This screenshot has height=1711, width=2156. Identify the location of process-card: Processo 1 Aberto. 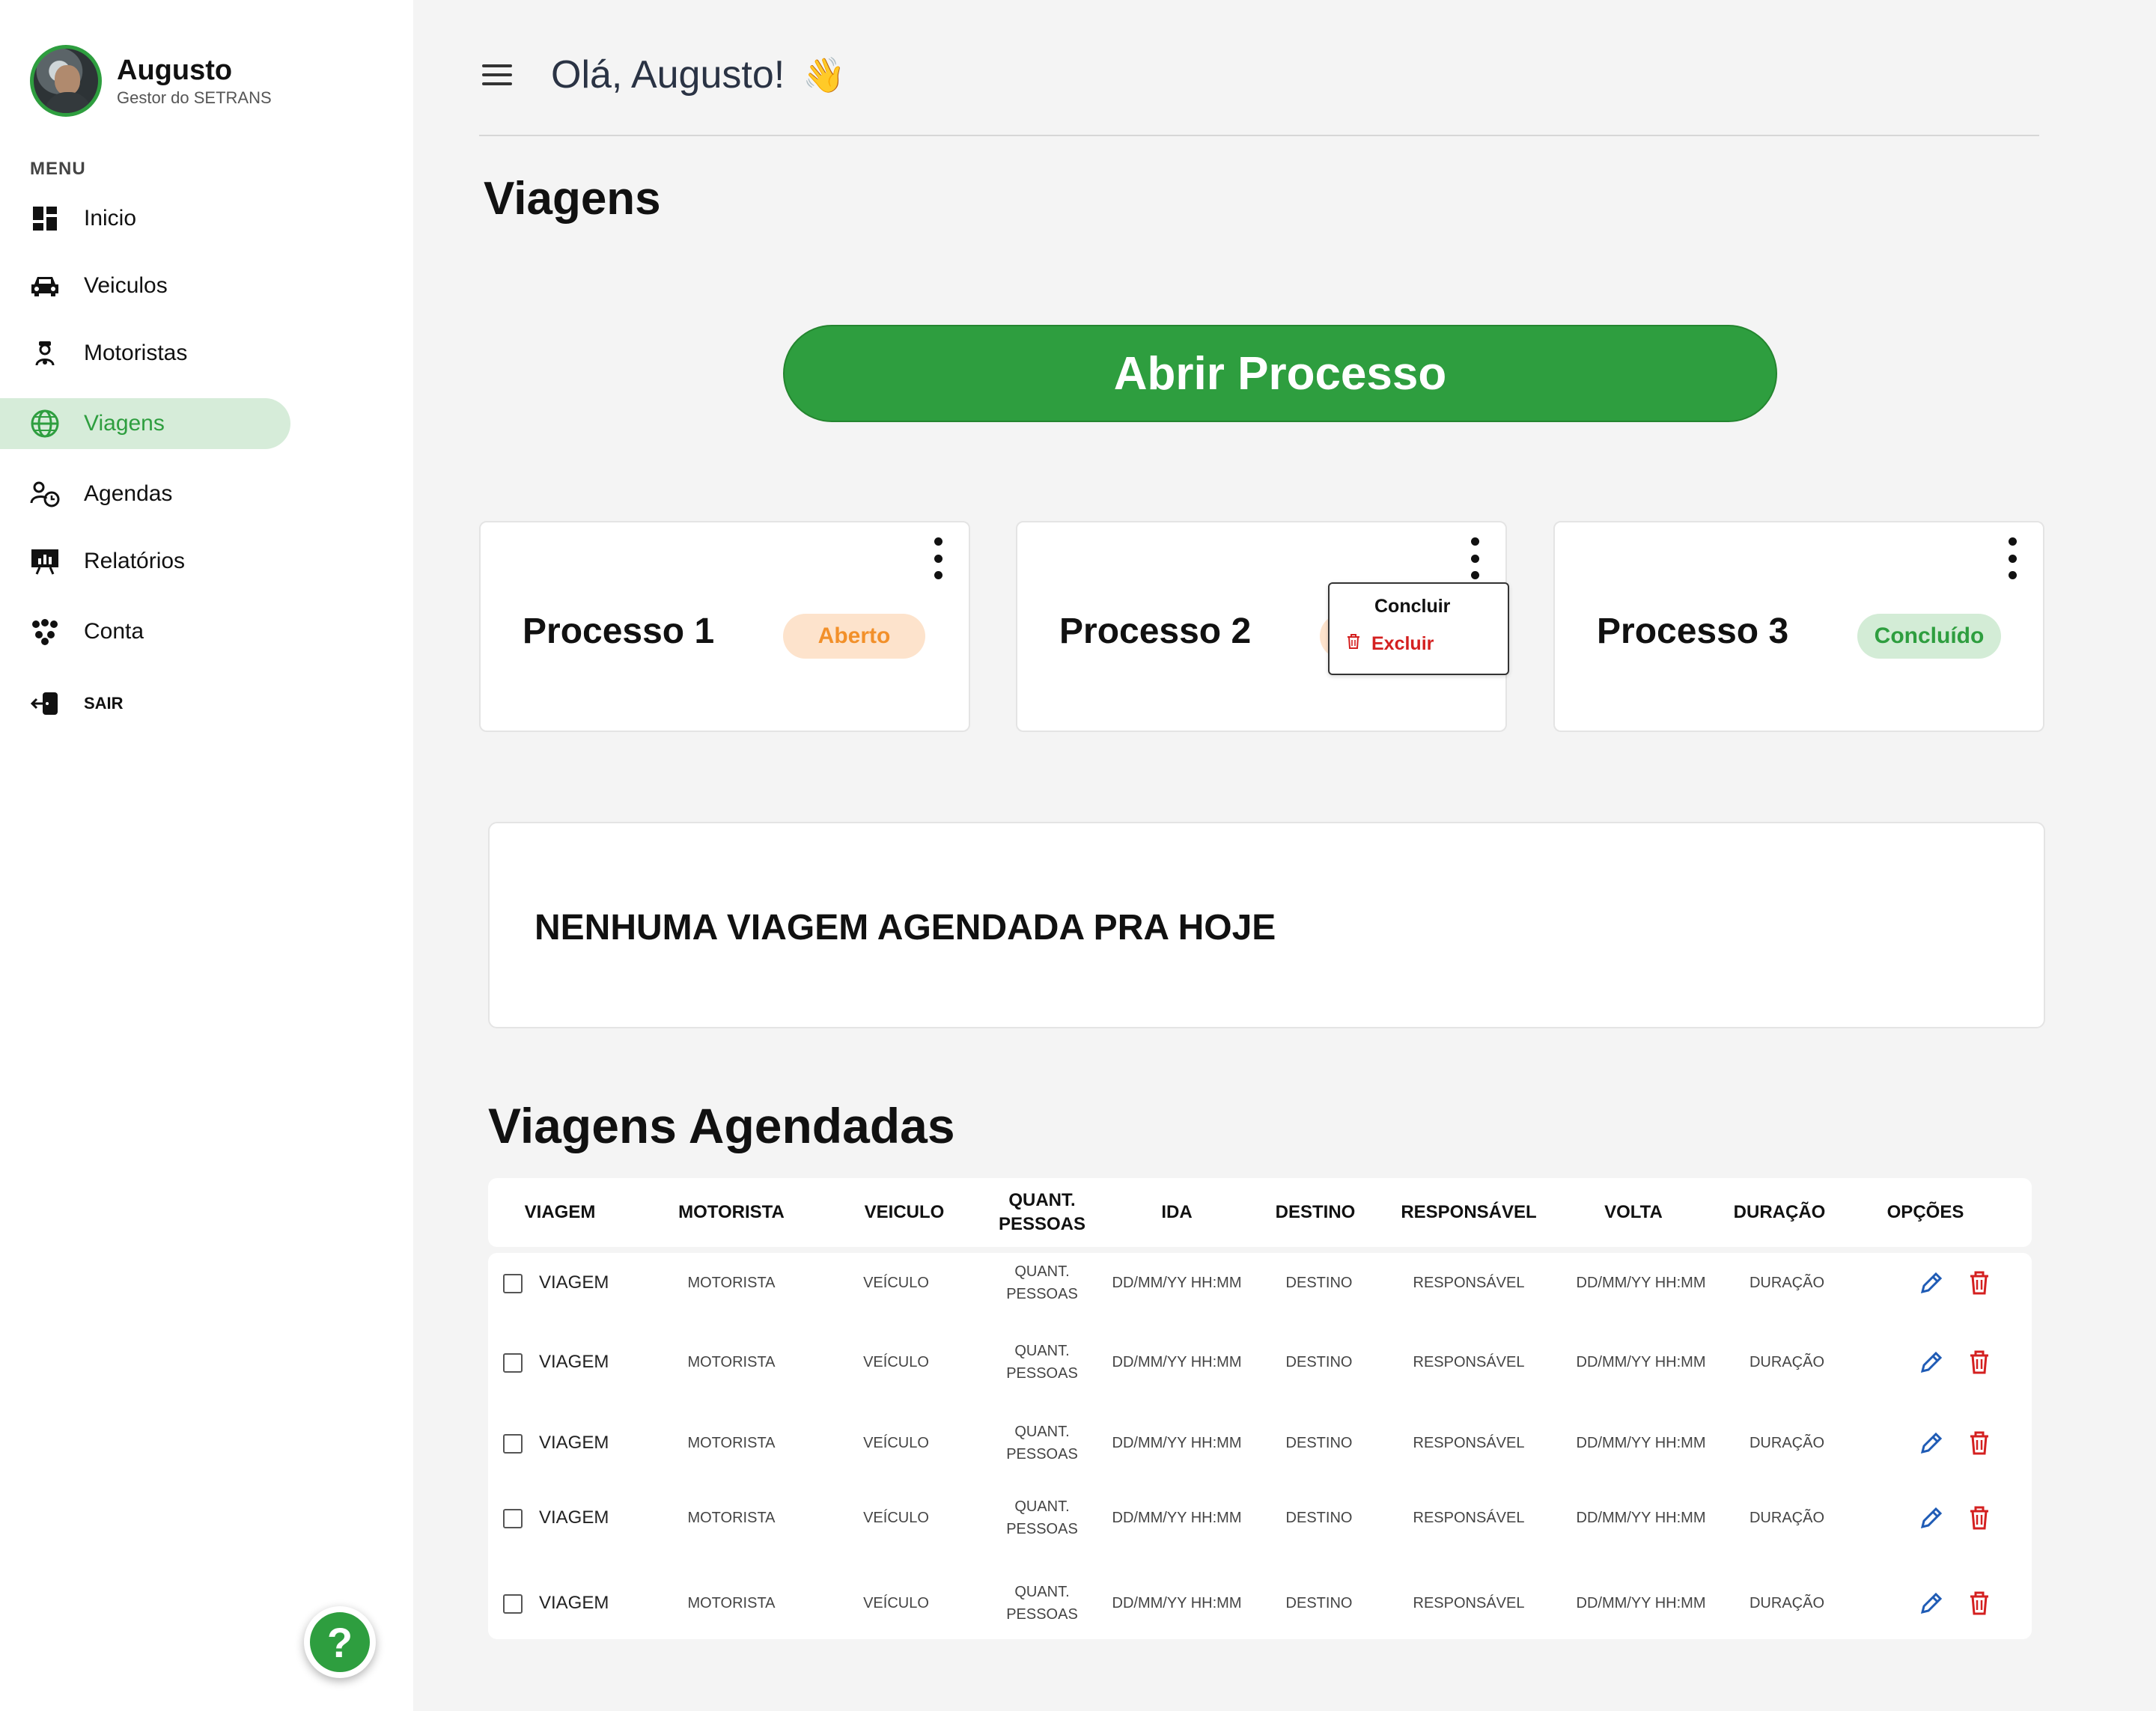
(724, 627).